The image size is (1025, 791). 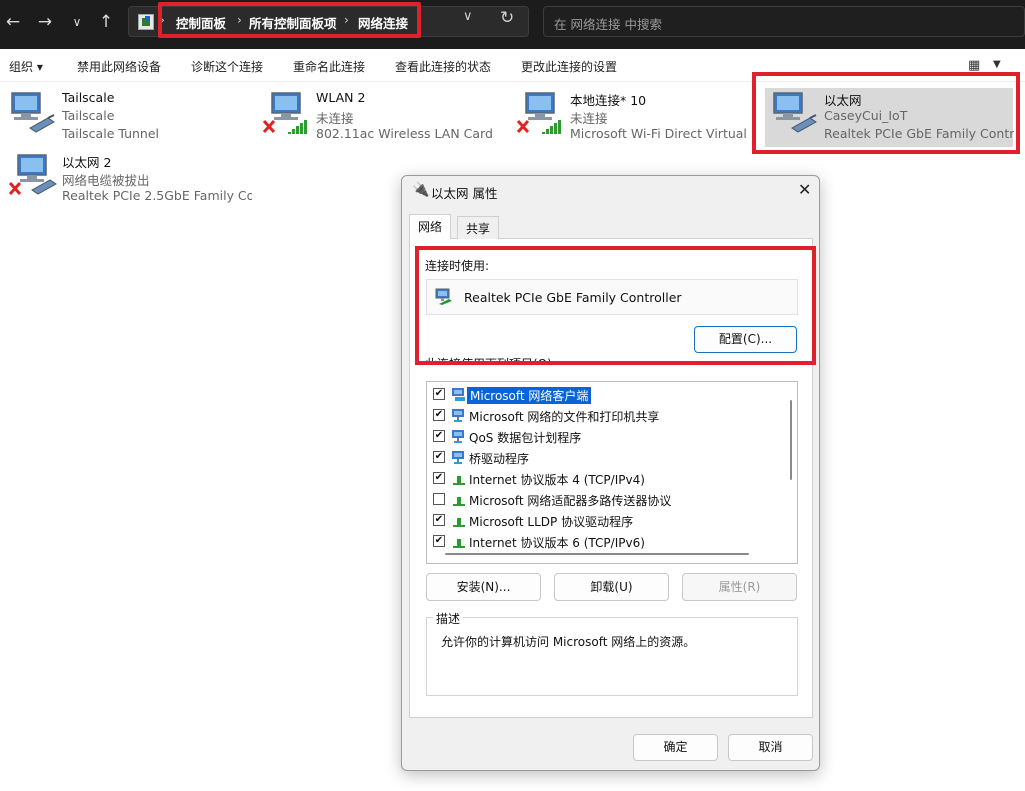 I want to click on connection-name: Tailscale, so click(x=88, y=97).